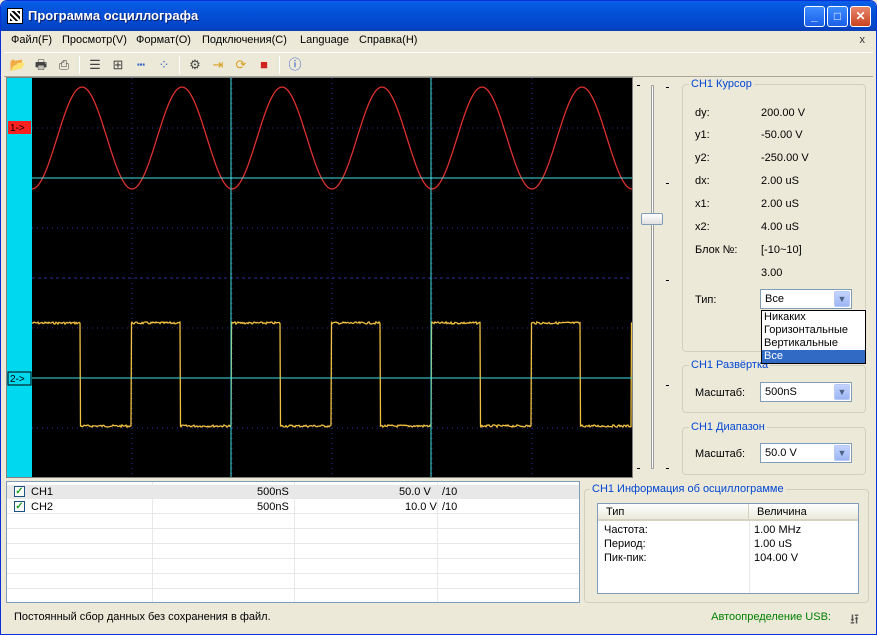 Image resolution: width=877 pixels, height=635 pixels. I want to click on ch1-timebase: 500nS, so click(273, 492).